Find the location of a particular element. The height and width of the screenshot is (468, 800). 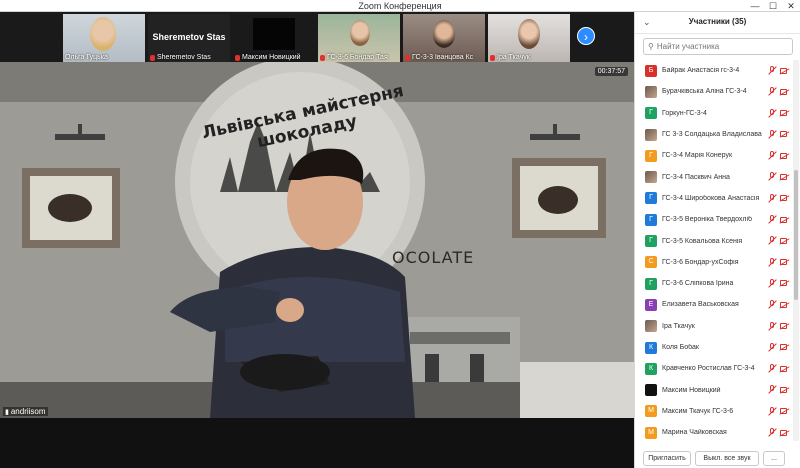

participant-row: Бурачківська Аліна ГС-3-4 is located at coordinates (714, 91).